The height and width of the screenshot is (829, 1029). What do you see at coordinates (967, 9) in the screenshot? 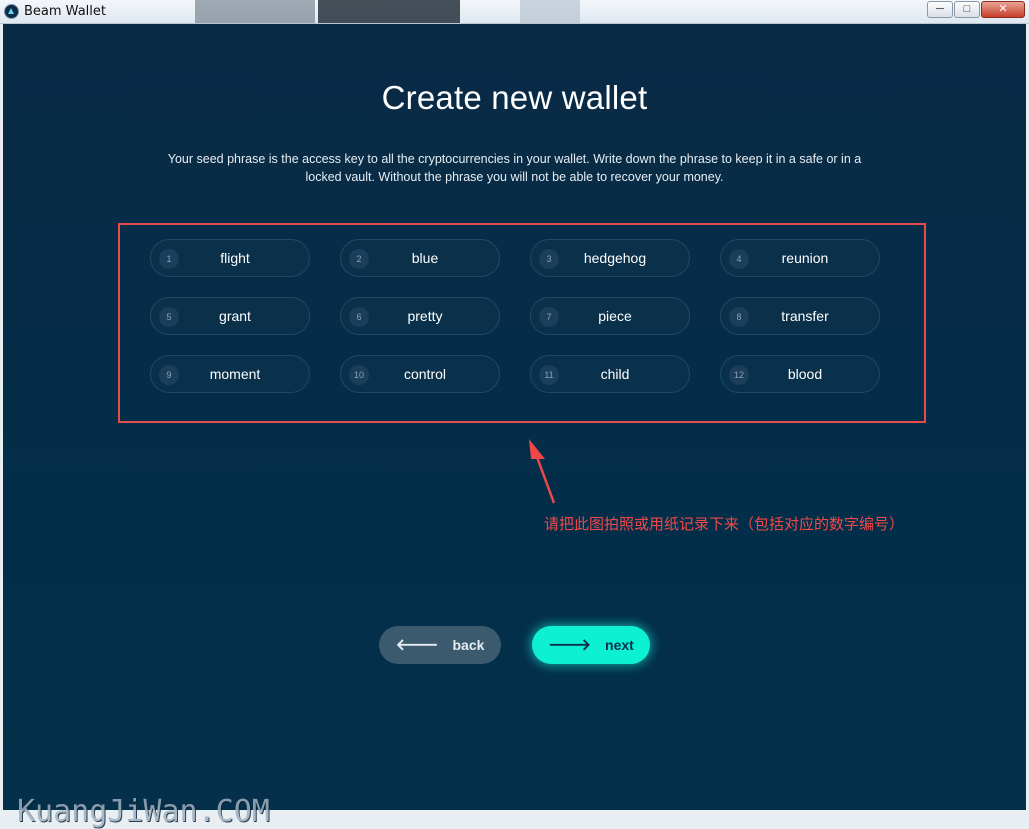
I see `maximize-button: □` at bounding box center [967, 9].